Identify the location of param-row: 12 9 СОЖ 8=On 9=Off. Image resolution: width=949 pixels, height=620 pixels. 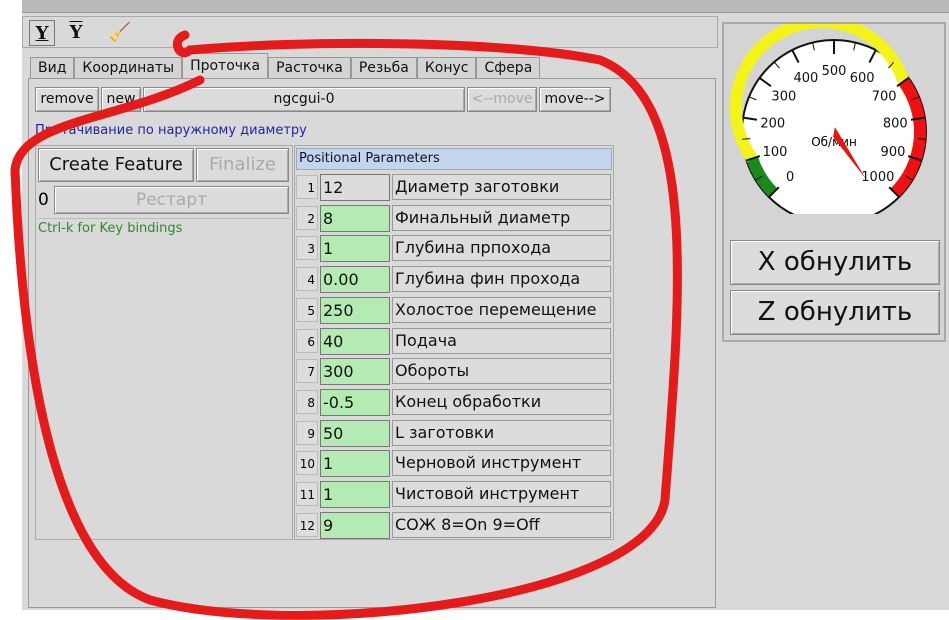
(455, 525).